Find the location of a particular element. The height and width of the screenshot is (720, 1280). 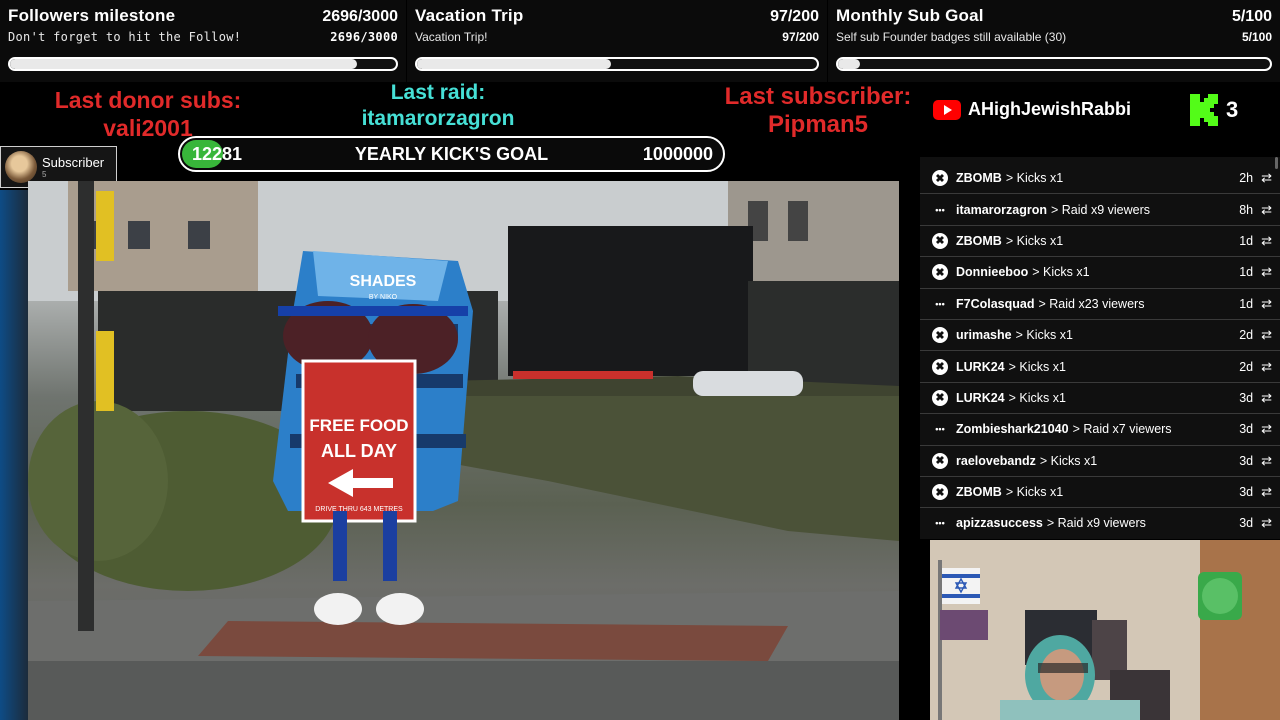

sign-line1: FREE FOOD is located at coordinates (358, 425).